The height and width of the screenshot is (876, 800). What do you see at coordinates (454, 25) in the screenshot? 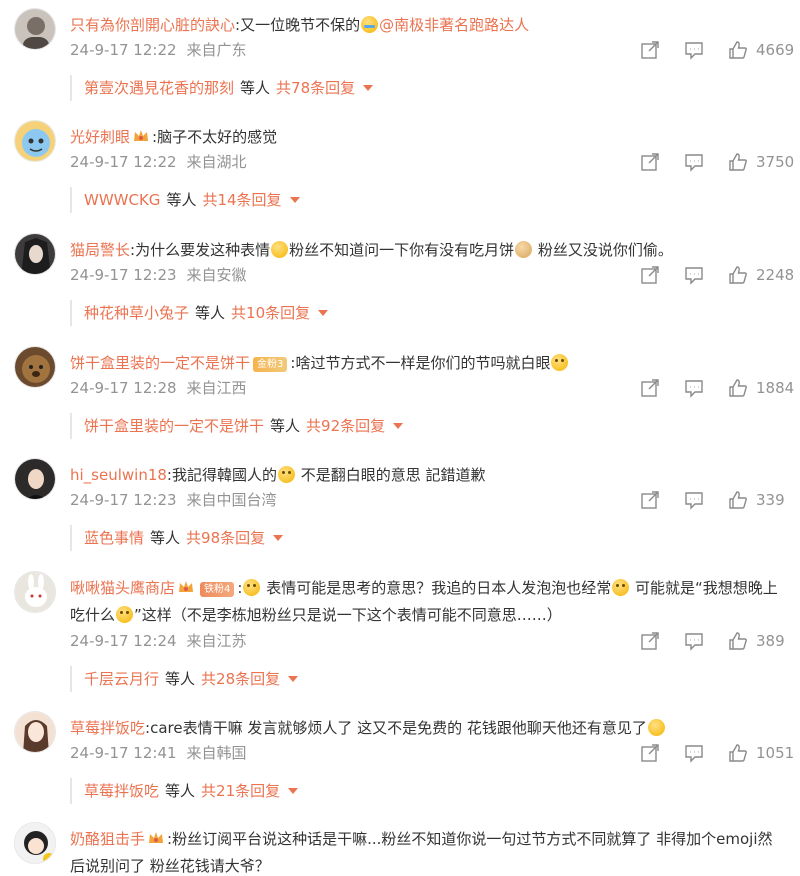
I see `mention-link: @南极非著名跑路达人` at bounding box center [454, 25].